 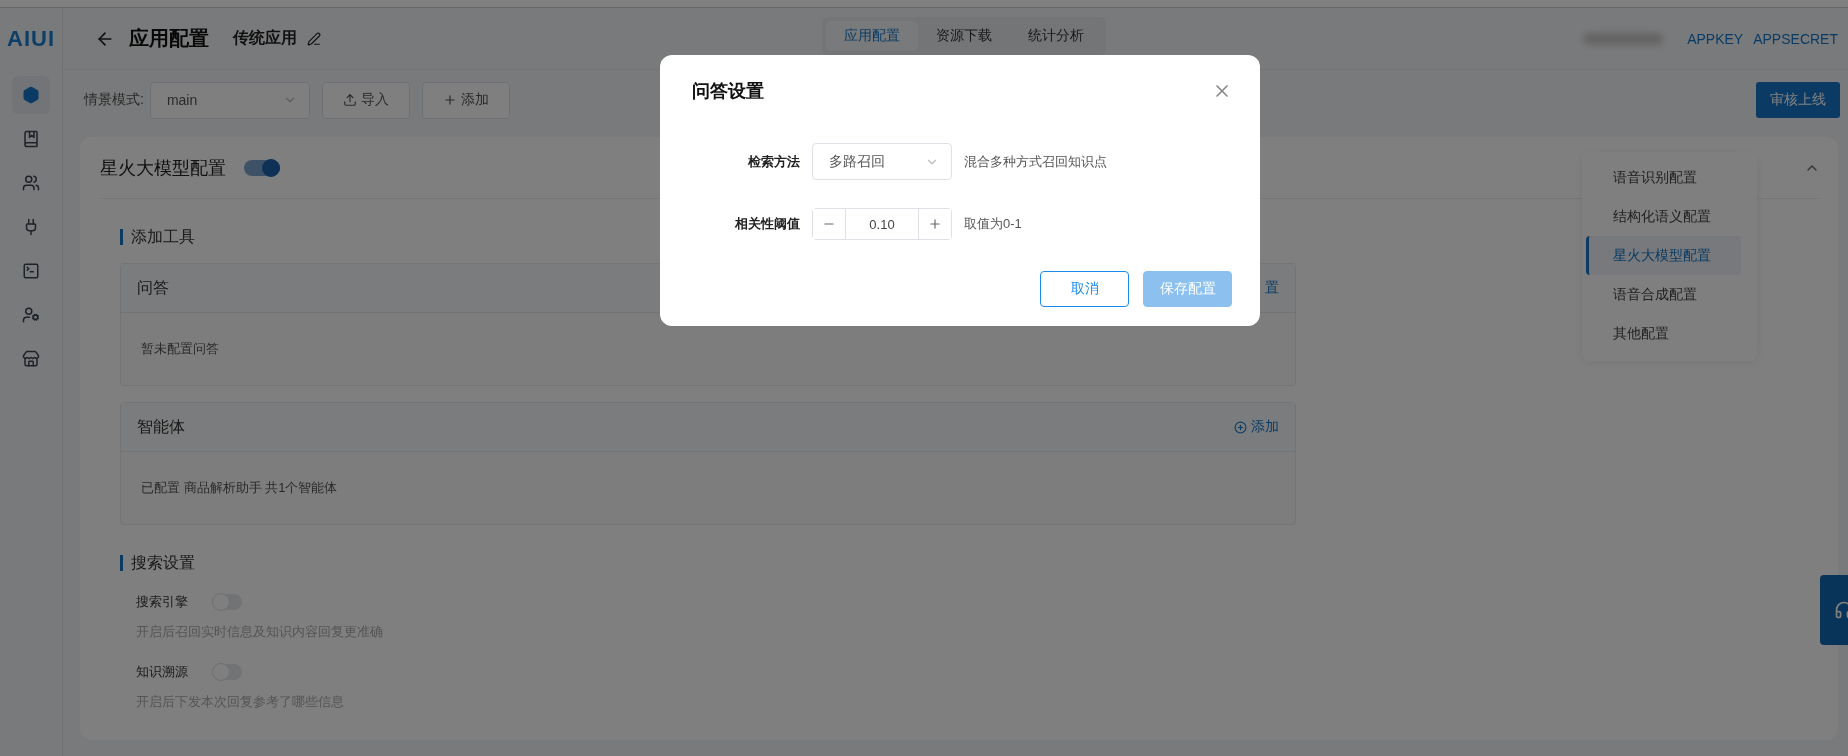 I want to click on help-button, so click(x=1834, y=610).